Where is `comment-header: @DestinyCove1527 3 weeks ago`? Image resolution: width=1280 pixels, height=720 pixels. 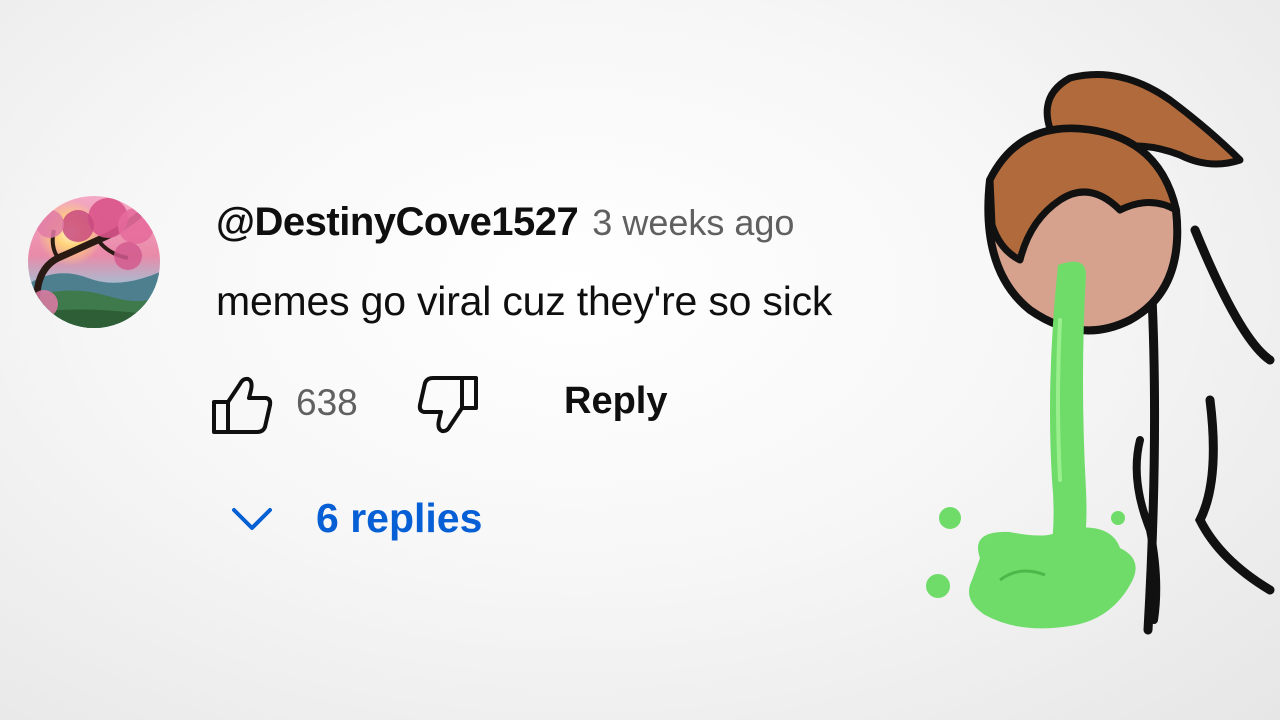 comment-header: @DestinyCove1527 3 weeks ago is located at coordinates (505, 228).